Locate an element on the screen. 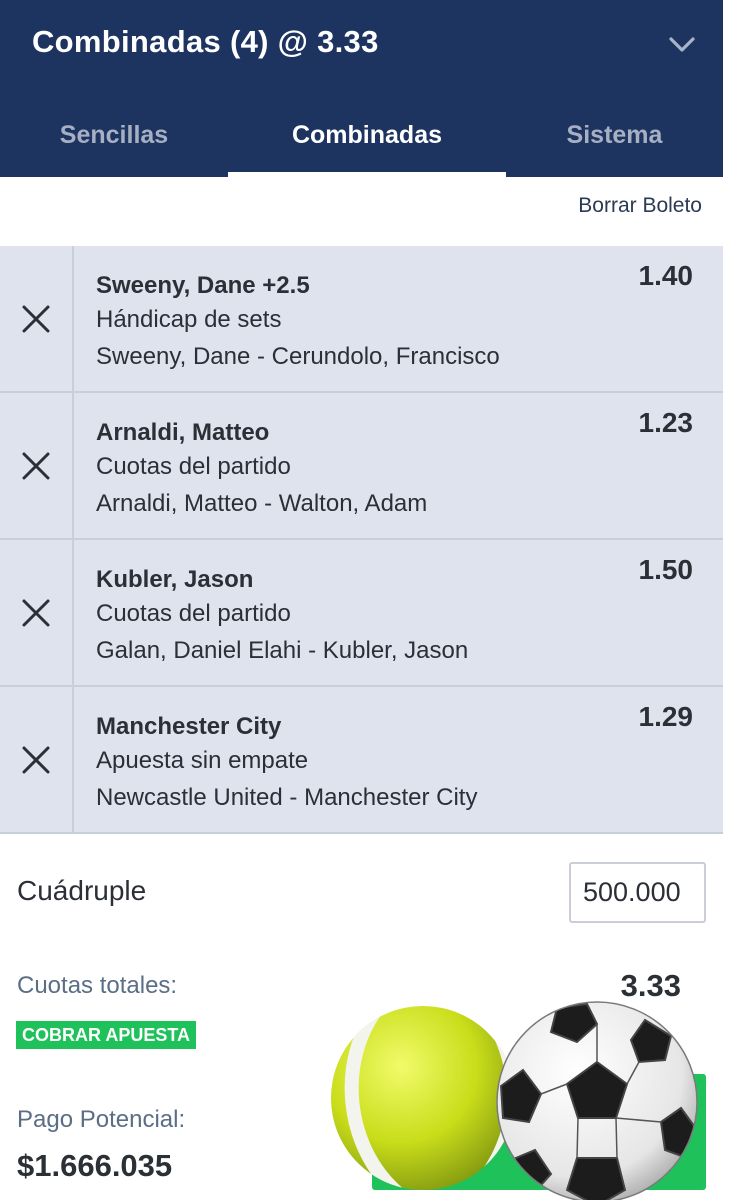 The width and height of the screenshot is (748, 1200). background-strip is located at coordinates (735, 600).